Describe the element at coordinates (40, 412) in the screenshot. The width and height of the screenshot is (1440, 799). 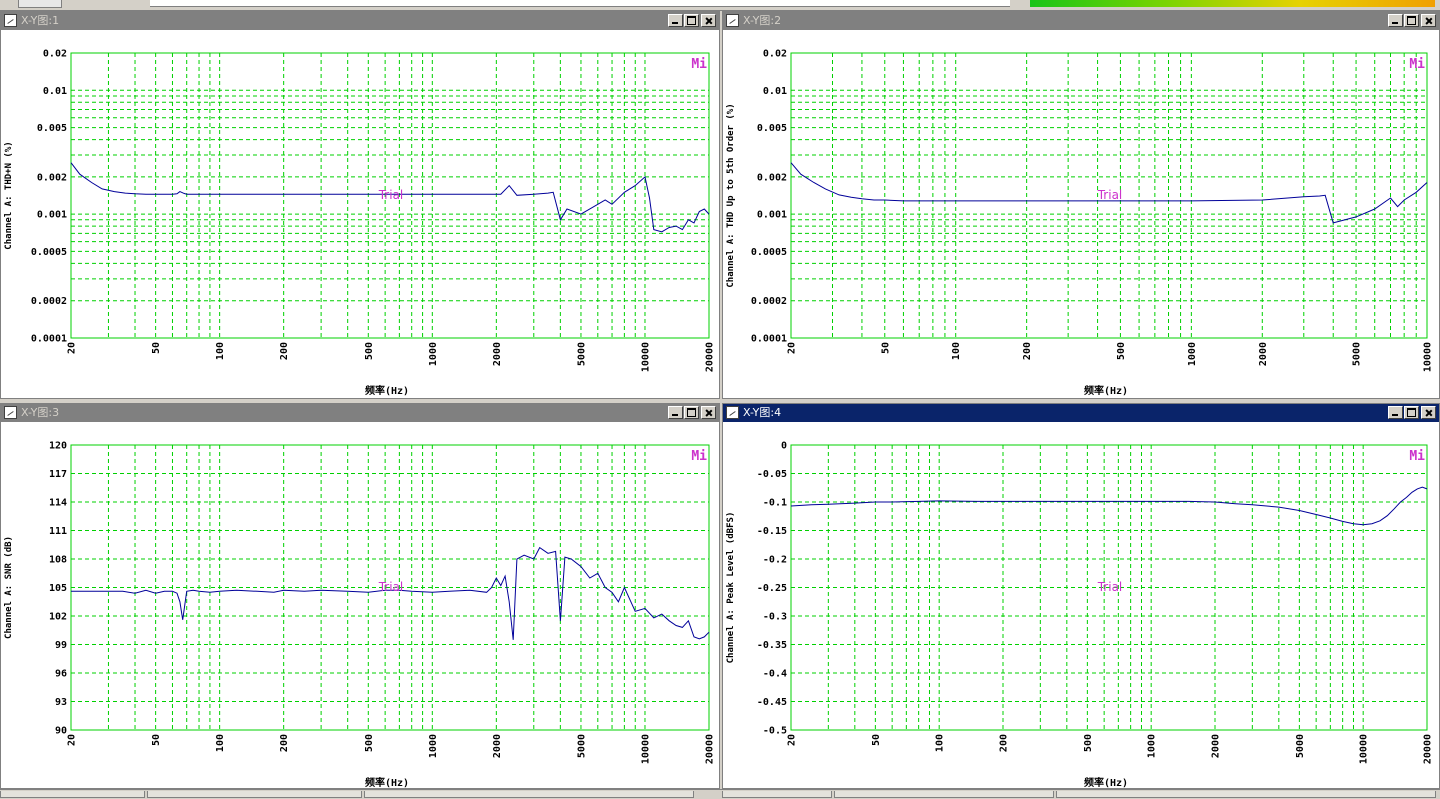
I see `window-title: X-Y图:3` at that location.